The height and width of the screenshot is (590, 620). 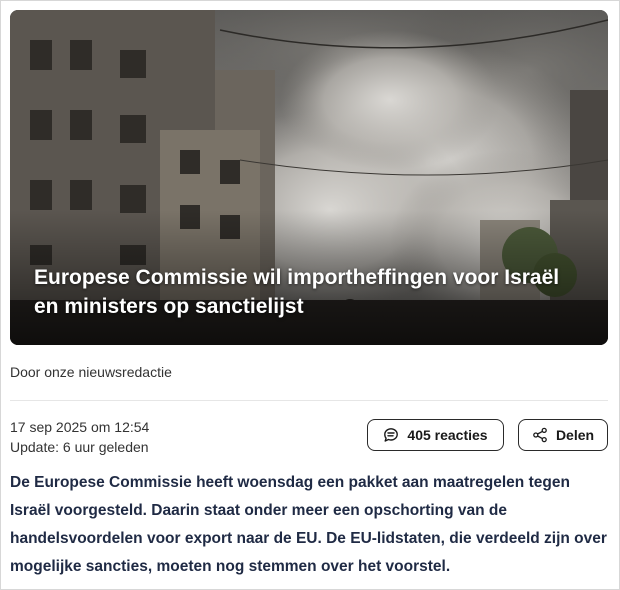 I want to click on comments-label: 405 reacties, so click(x=447, y=435).